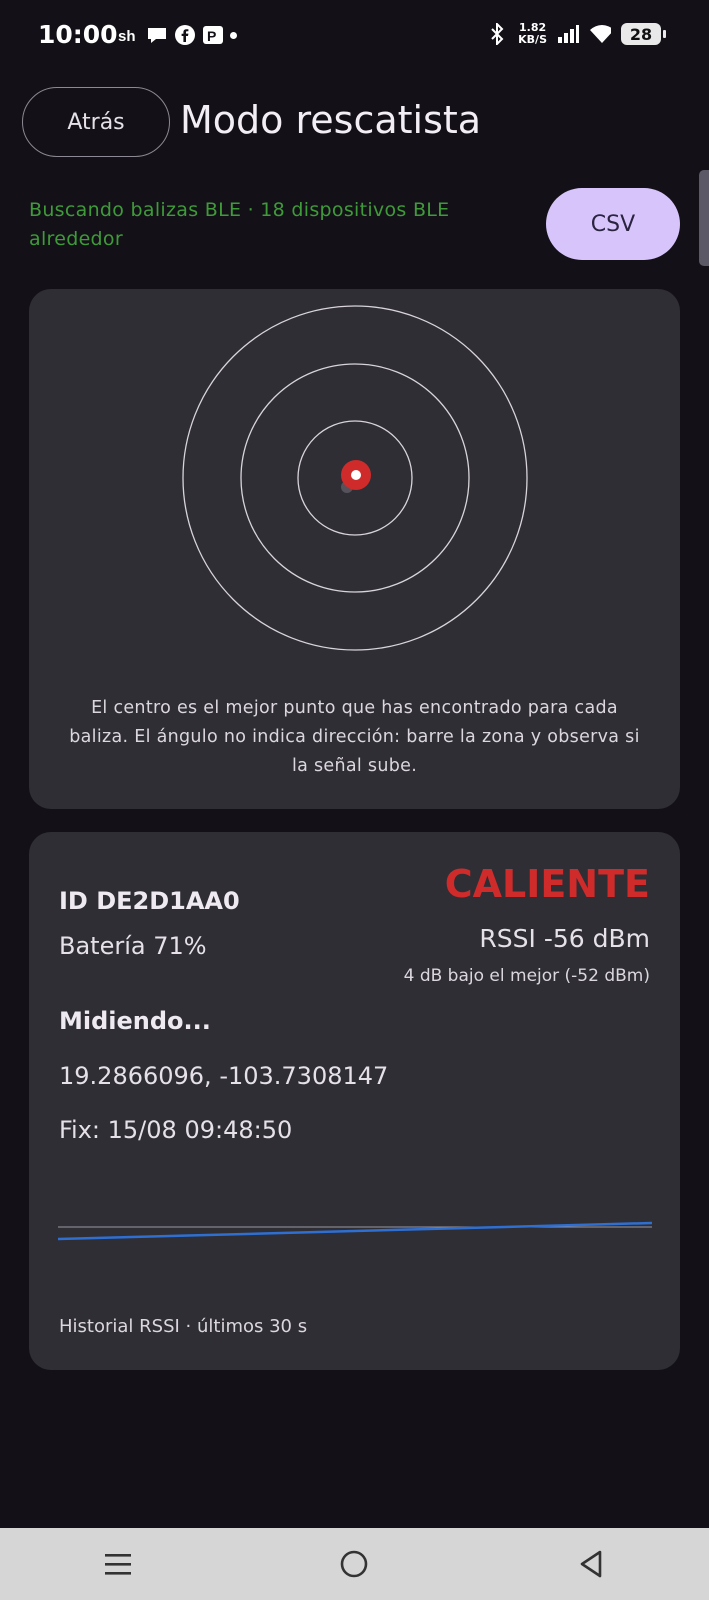  I want to click on battery-icon: 28, so click(643, 34).